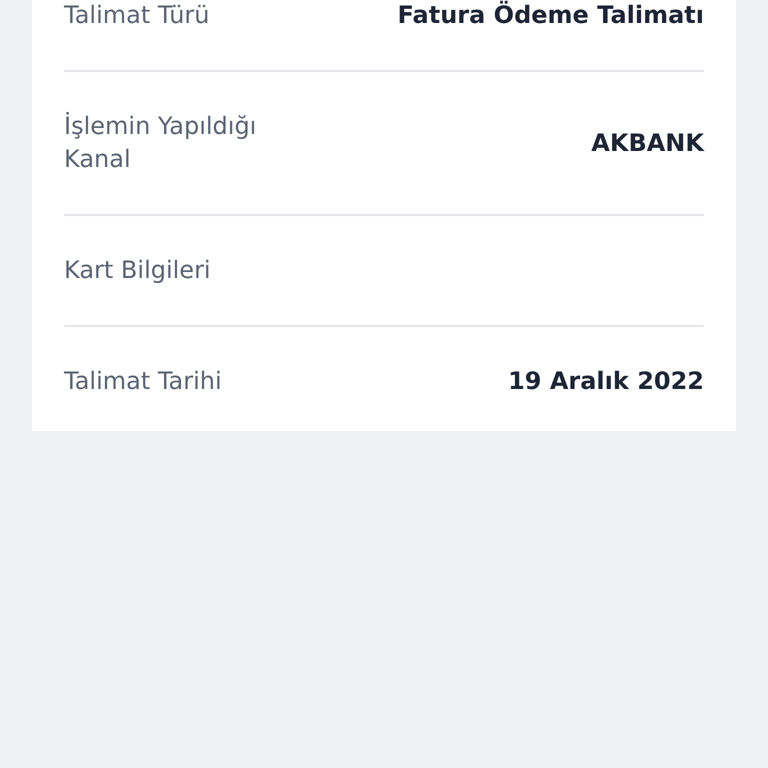 The width and height of the screenshot is (768, 768). What do you see at coordinates (551, 15) in the screenshot?
I see `detail-value: Fatura Ödeme Talimatı` at bounding box center [551, 15].